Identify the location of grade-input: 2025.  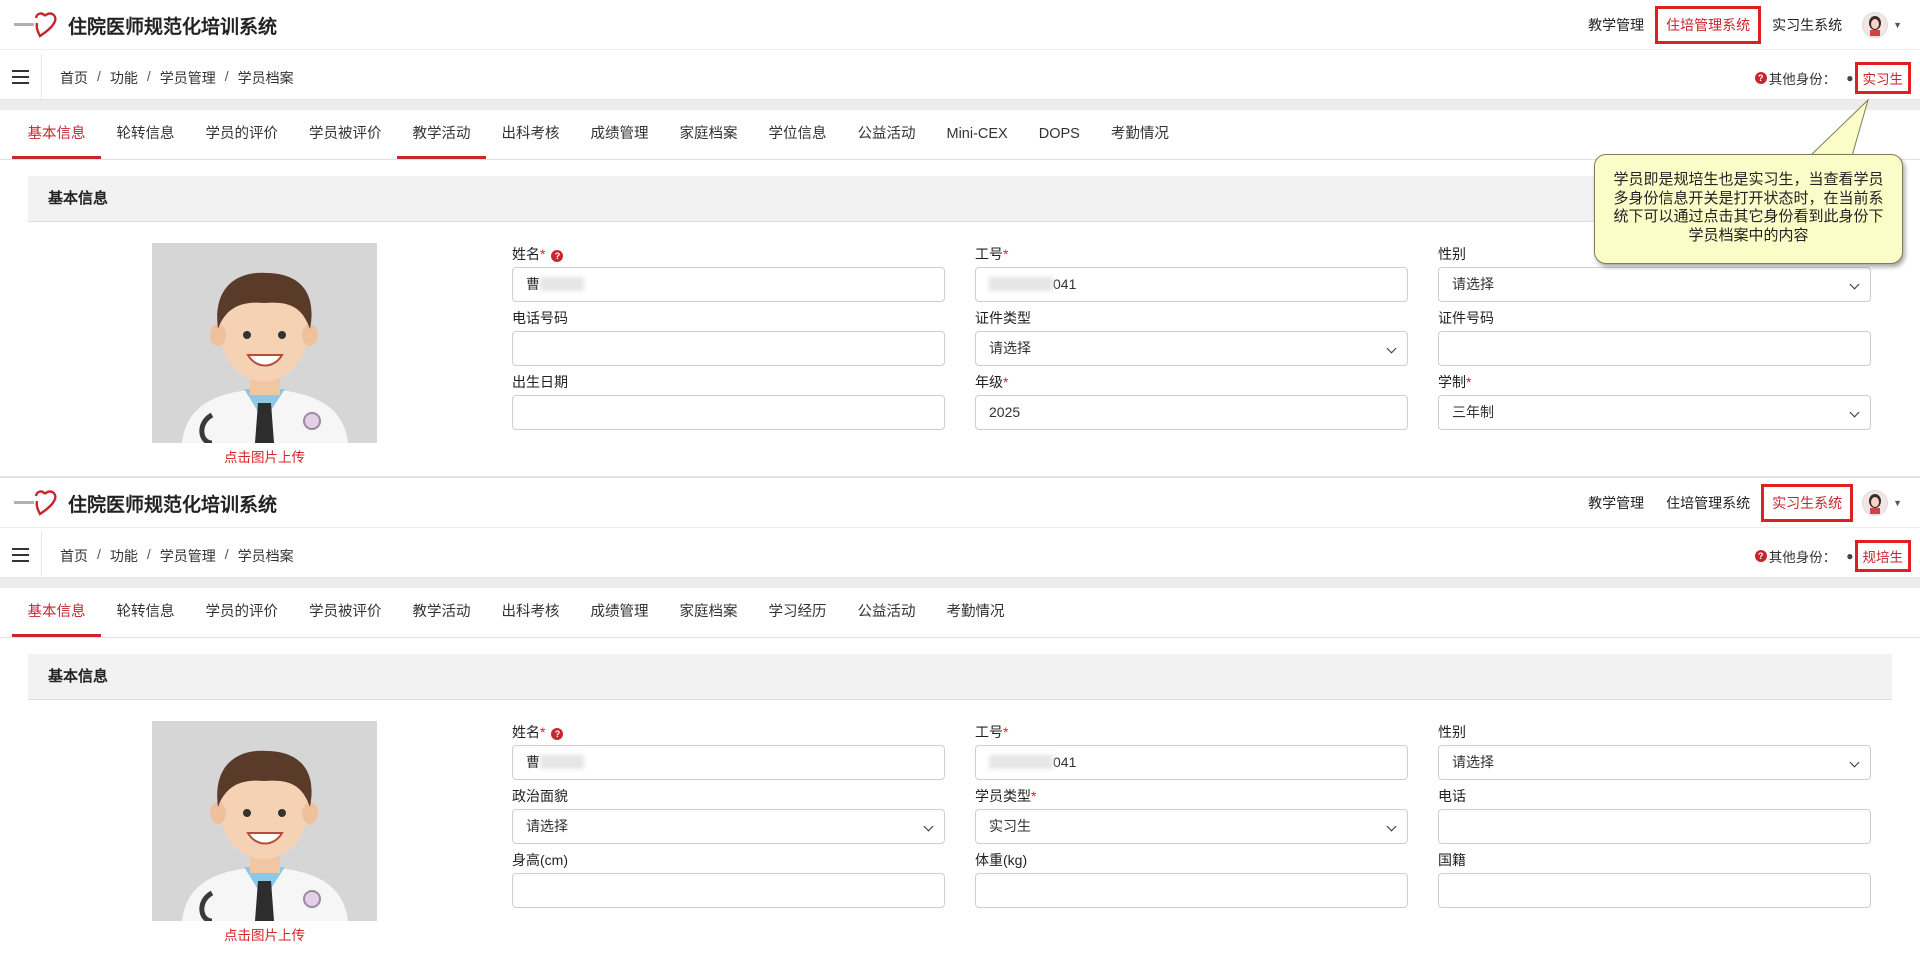
(1191, 412).